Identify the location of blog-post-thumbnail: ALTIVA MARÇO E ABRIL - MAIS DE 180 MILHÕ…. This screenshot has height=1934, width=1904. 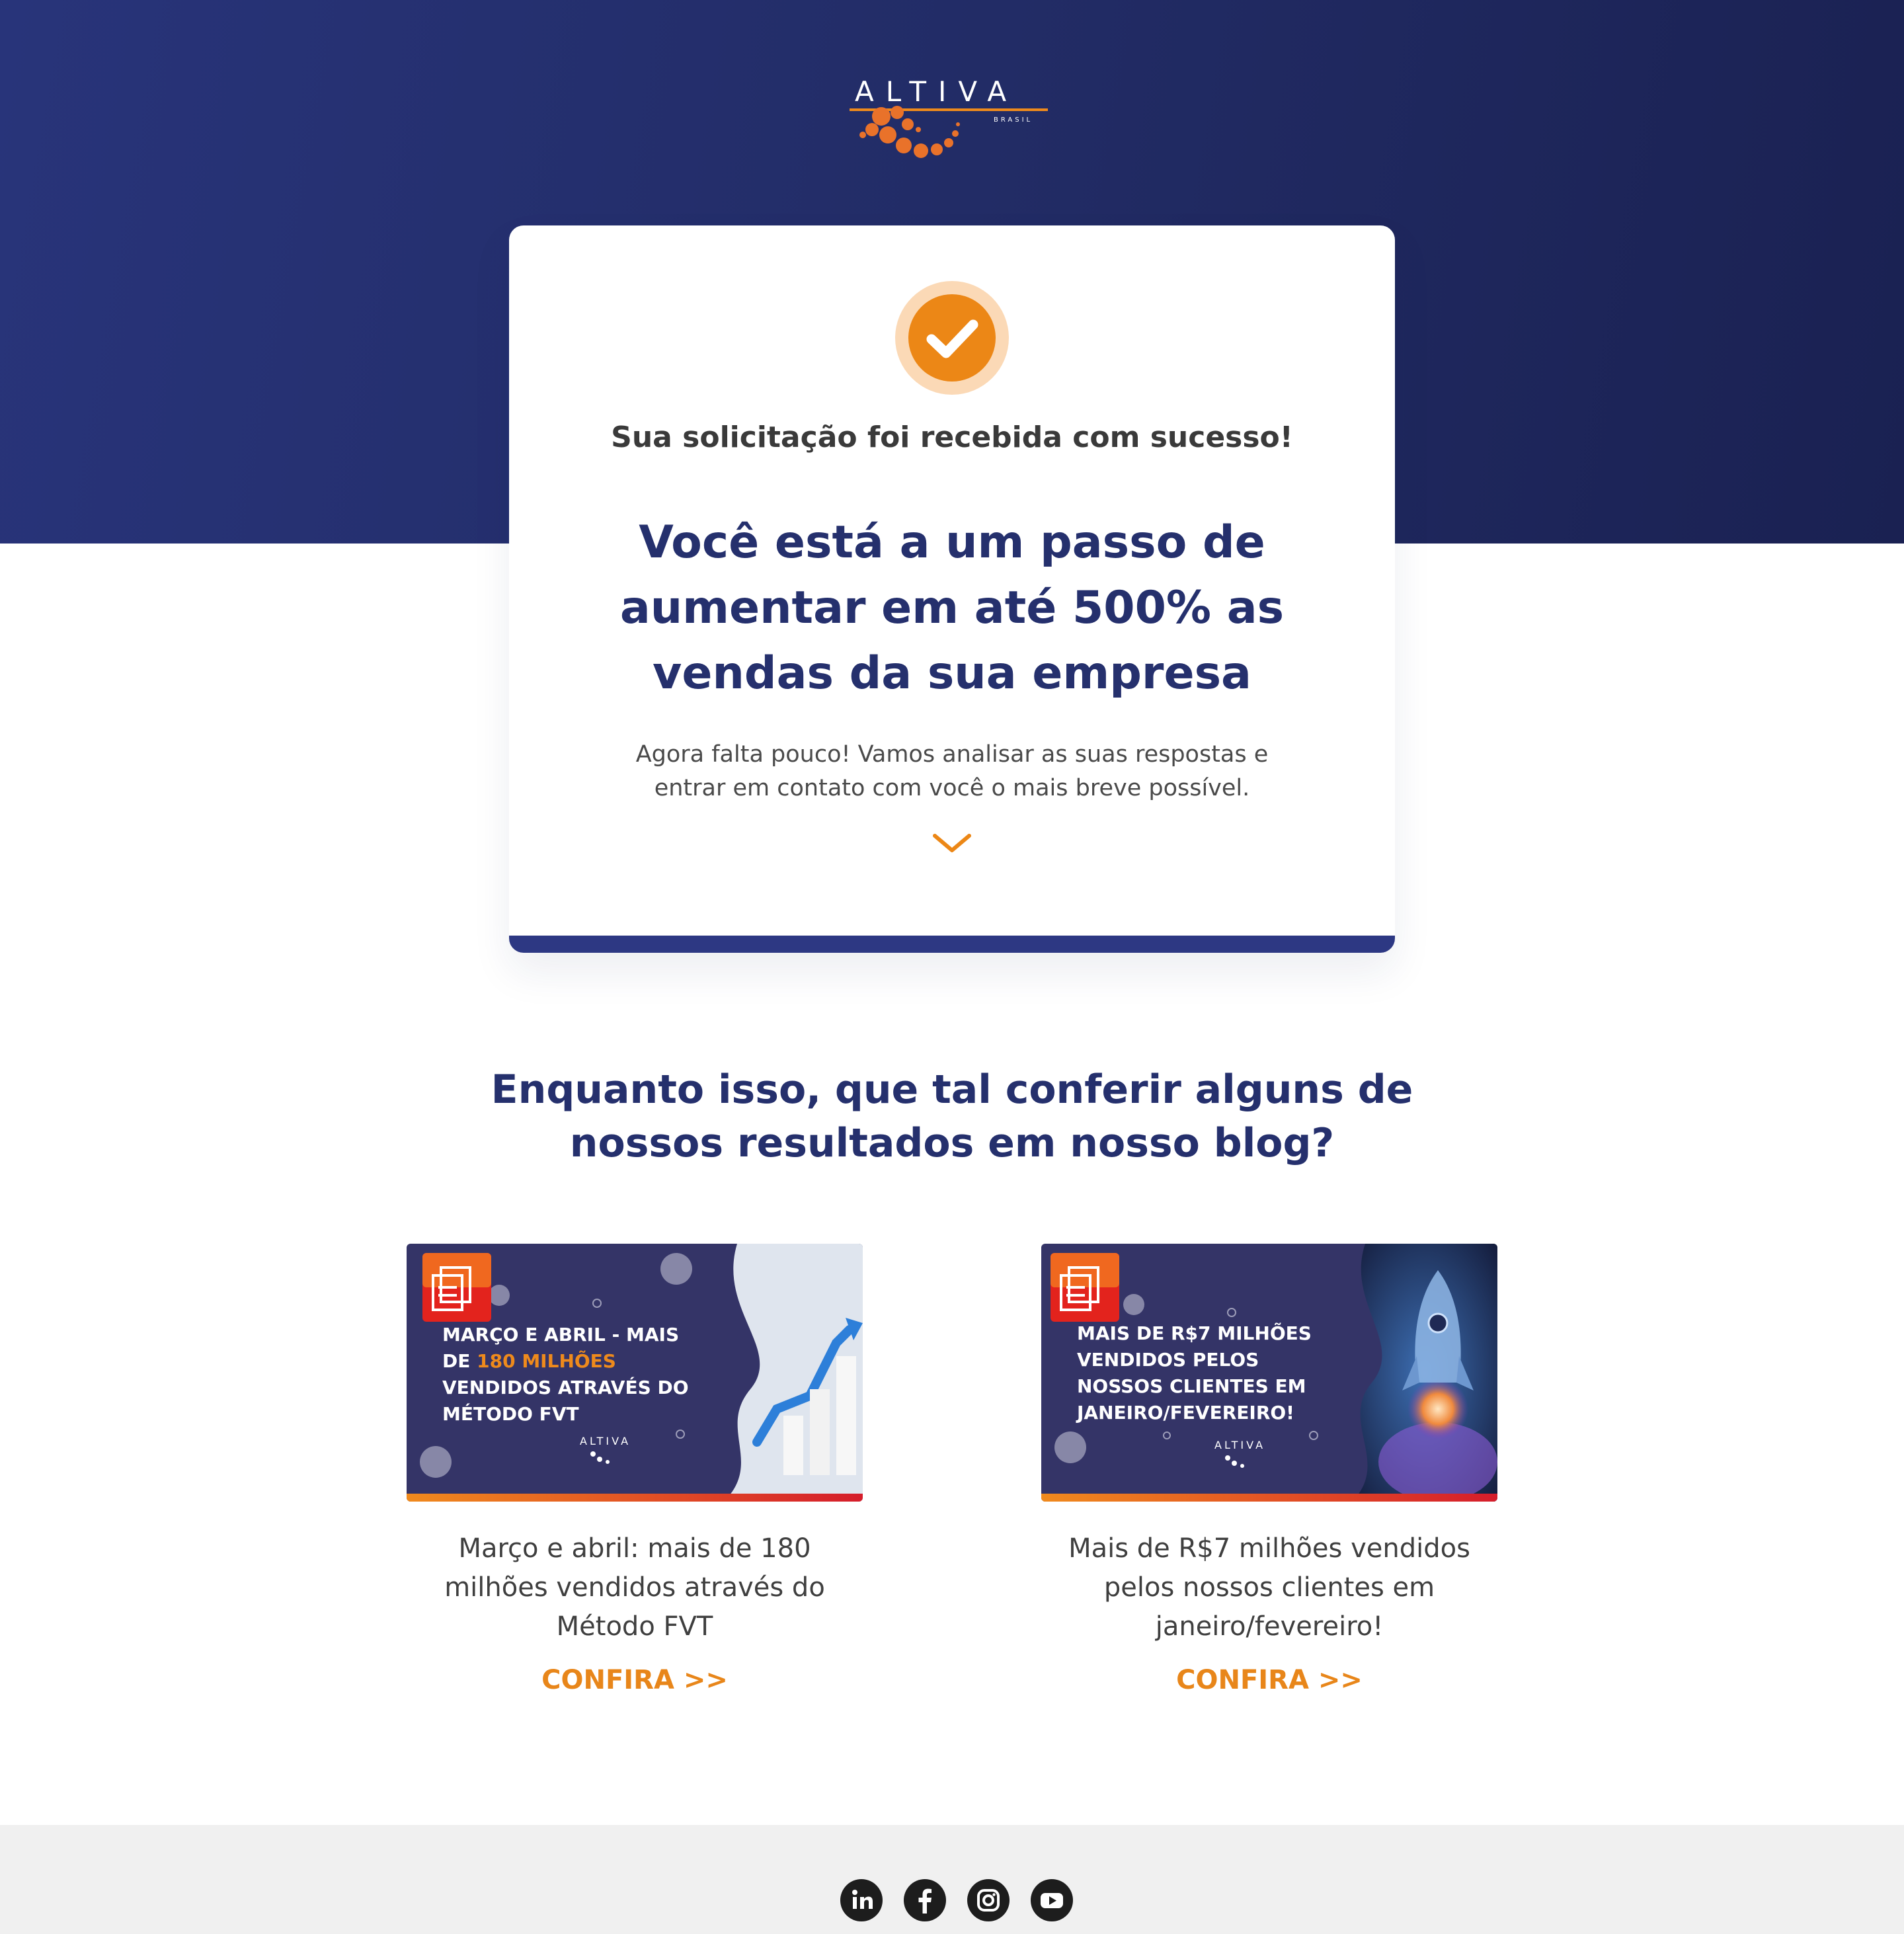
(635, 1373).